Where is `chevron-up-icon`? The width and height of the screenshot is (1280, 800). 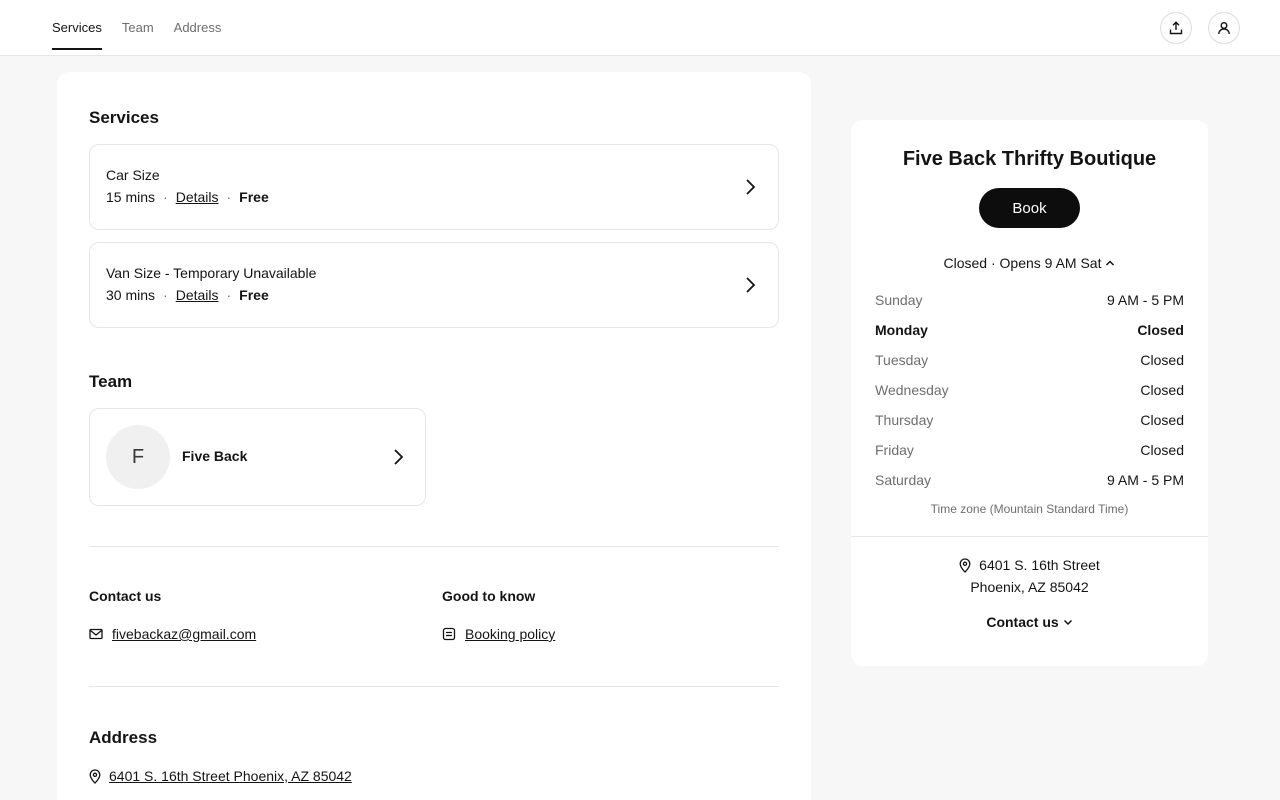 chevron-up-icon is located at coordinates (1110, 263).